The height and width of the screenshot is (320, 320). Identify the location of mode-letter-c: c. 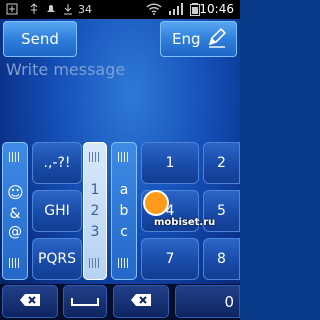
(124, 232).